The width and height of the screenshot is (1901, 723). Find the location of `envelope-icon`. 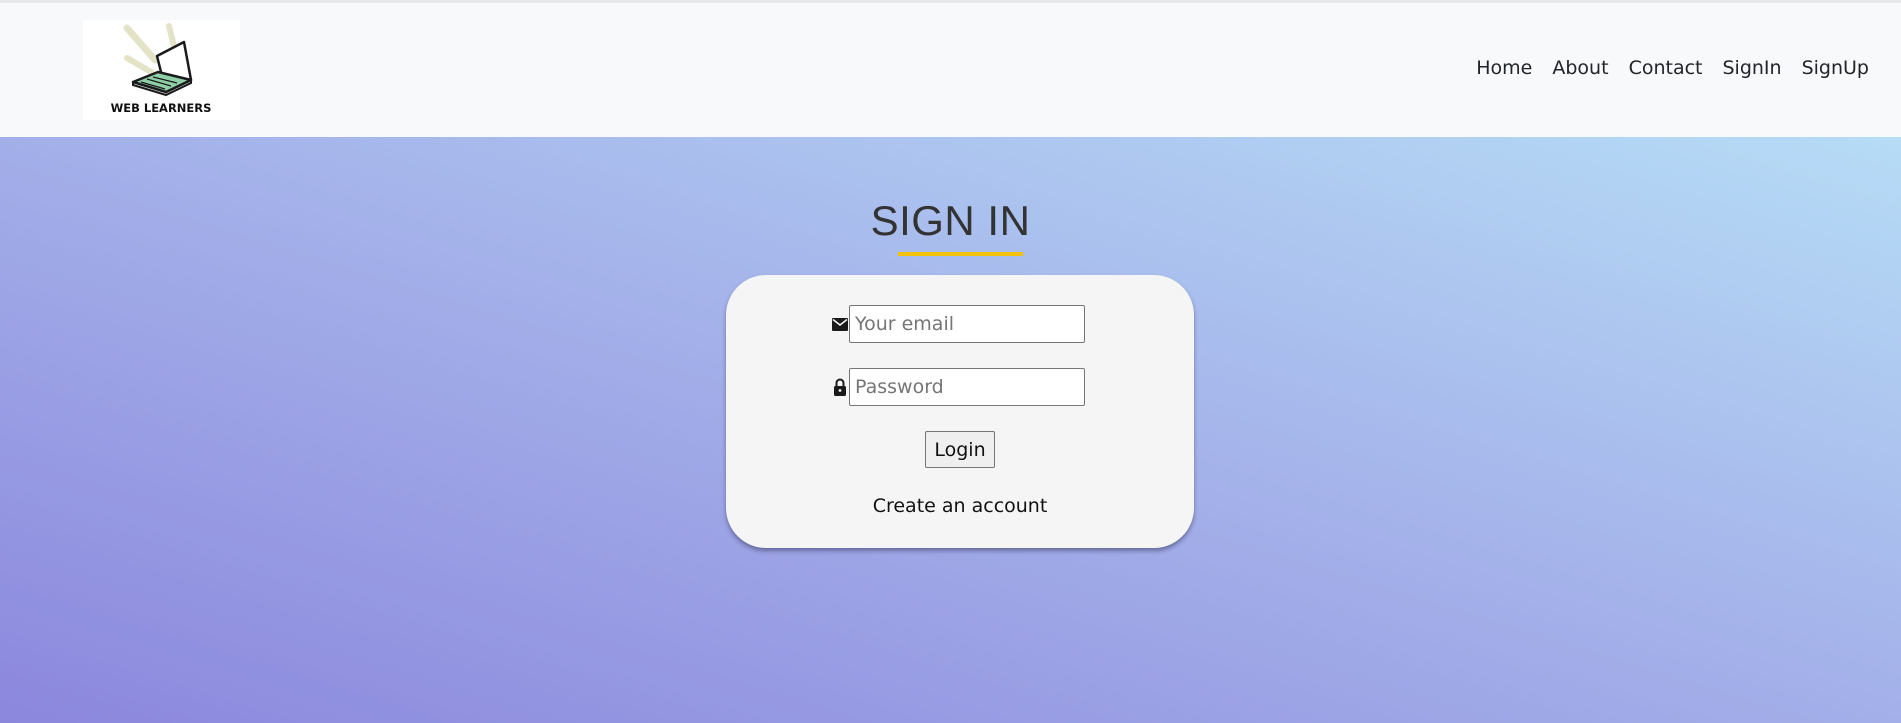

envelope-icon is located at coordinates (840, 324).